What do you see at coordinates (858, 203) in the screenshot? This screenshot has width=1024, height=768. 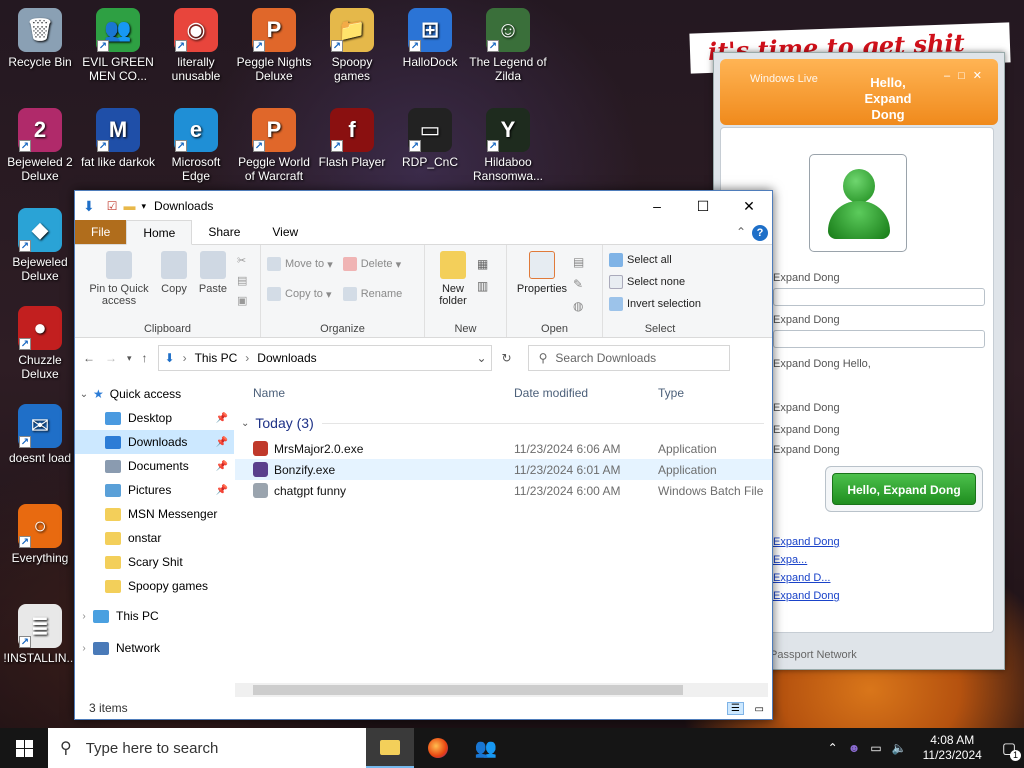 I see `buddy-avatar` at bounding box center [858, 203].